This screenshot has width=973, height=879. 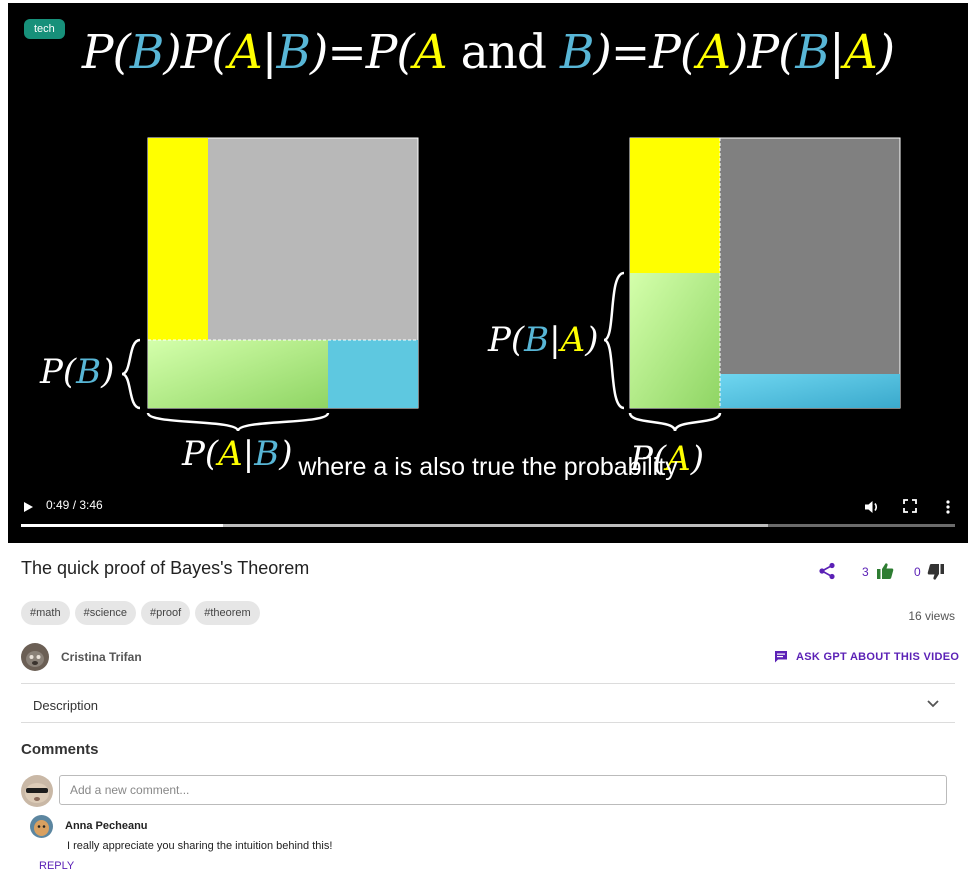 I want to click on tag-chip-theorem: #theorem, so click(x=227, y=613).